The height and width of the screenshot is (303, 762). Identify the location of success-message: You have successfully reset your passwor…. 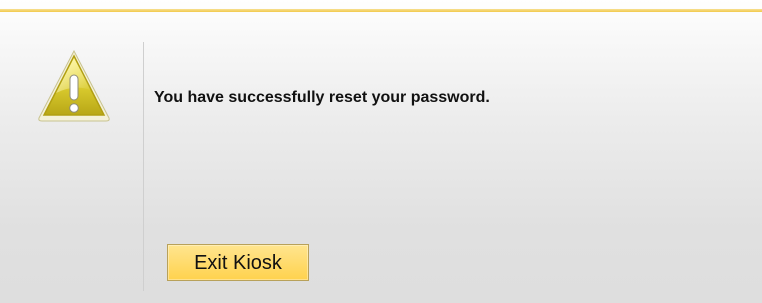
(322, 97).